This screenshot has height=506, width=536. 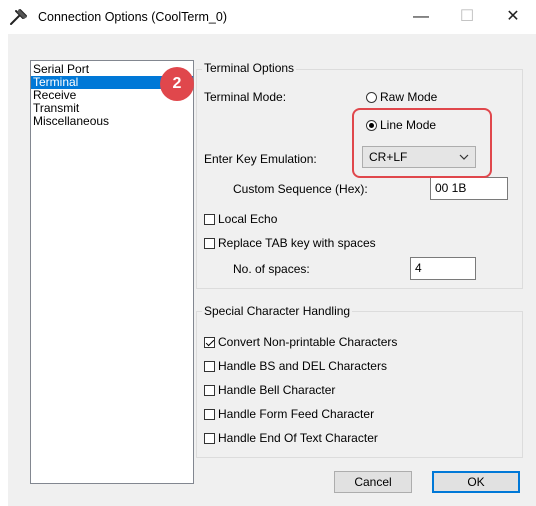 What do you see at coordinates (209, 243) in the screenshot?
I see `checkbox-replace-tab` at bounding box center [209, 243].